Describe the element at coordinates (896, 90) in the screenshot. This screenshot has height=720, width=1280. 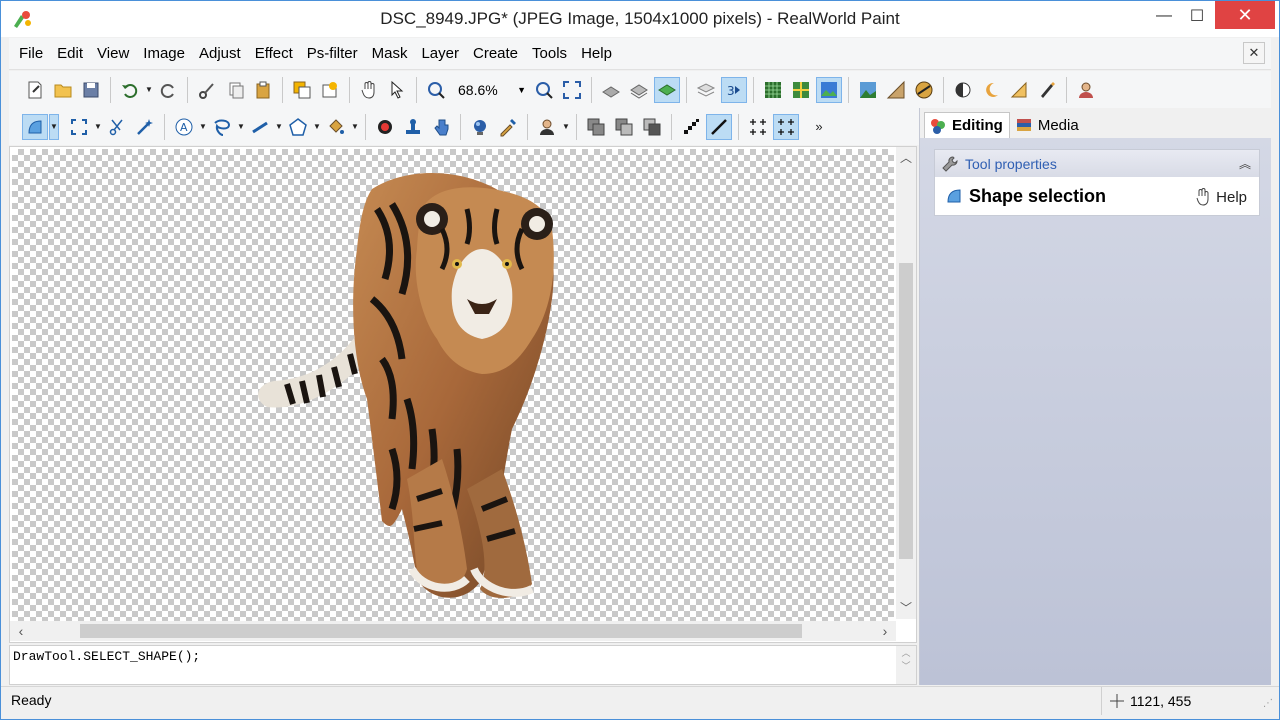
I see `perspective-button` at that location.